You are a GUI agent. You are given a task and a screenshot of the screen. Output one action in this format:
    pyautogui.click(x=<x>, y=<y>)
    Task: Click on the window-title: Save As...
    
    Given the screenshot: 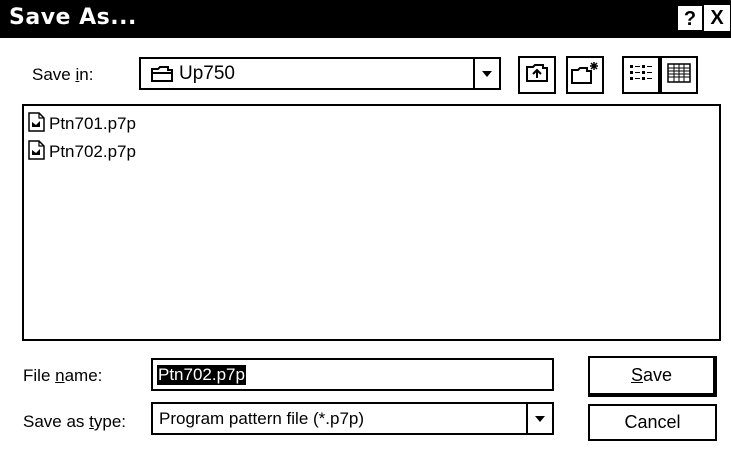 What is the action you would take?
    pyautogui.click(x=73, y=17)
    